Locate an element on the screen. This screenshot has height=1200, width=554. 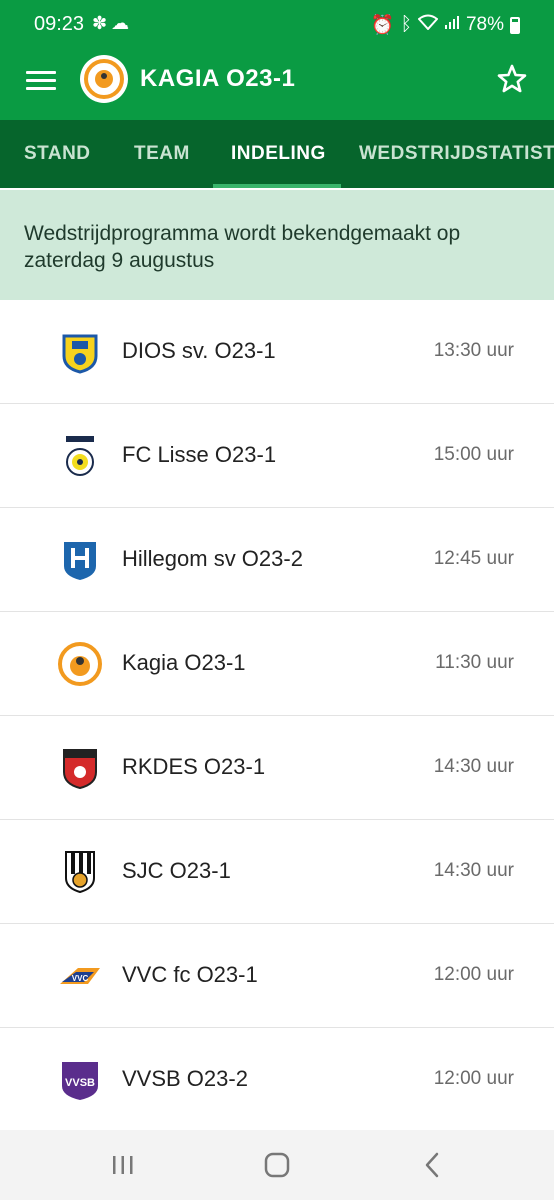
tab-indeling: INDELING is located at coordinates (278, 154).